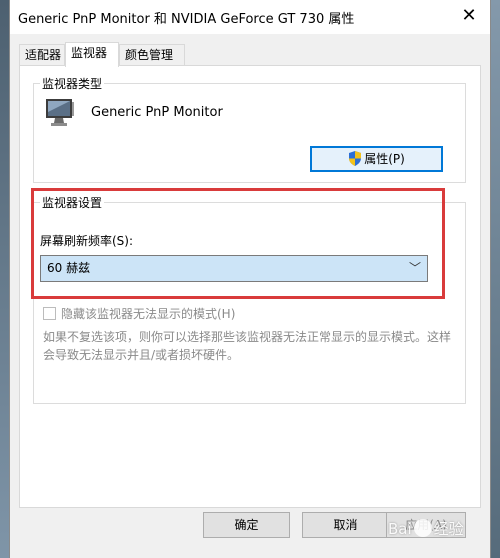  What do you see at coordinates (92, 54) in the screenshot?
I see `tab-monitor: 监视器` at bounding box center [92, 54].